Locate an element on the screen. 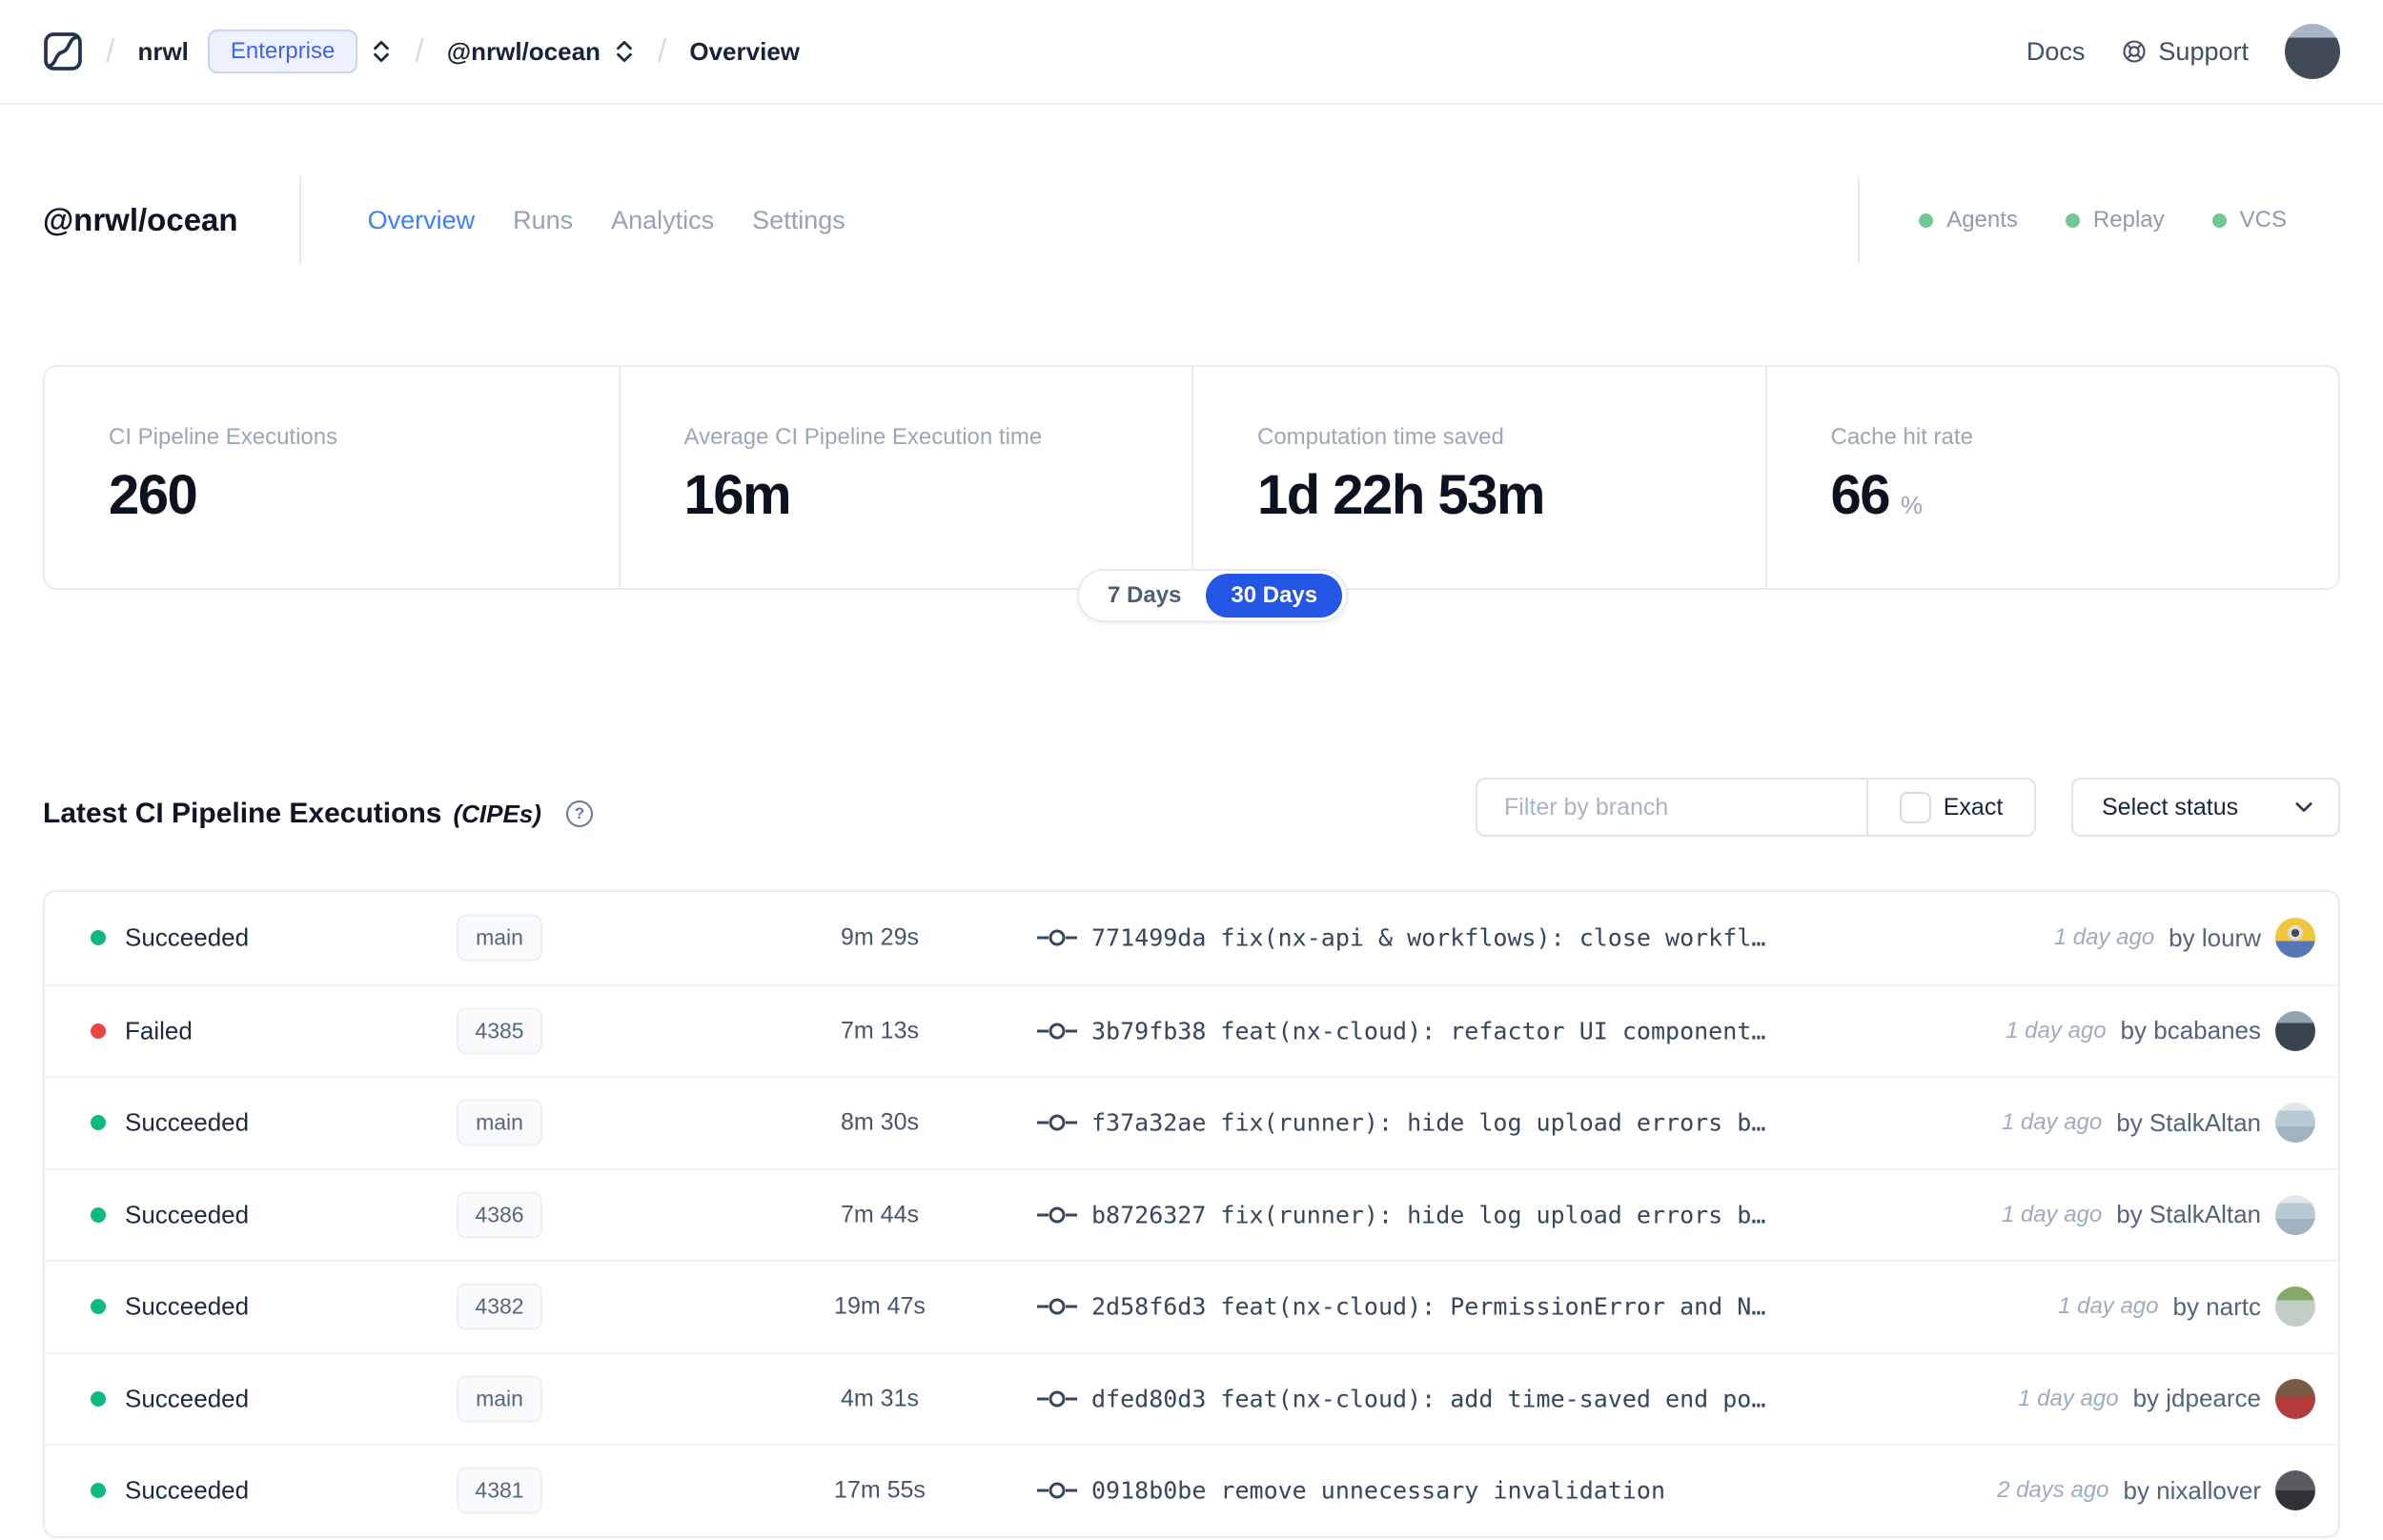  branch-badge: 4386 is located at coordinates (500, 1215).